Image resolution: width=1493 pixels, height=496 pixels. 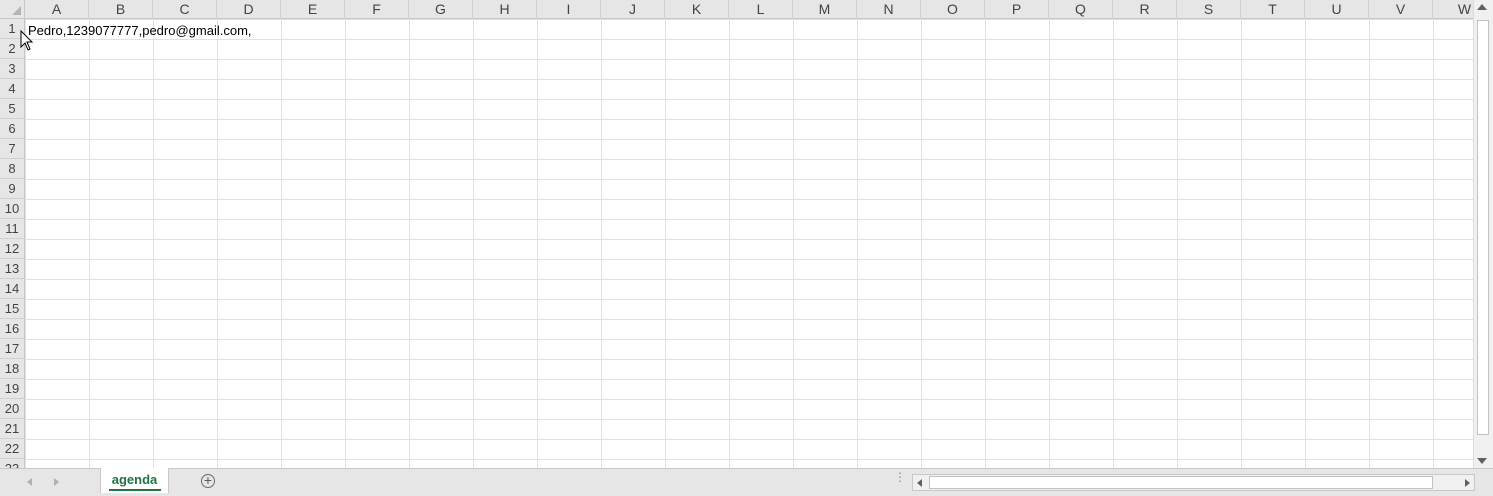 What do you see at coordinates (1337, 9) in the screenshot?
I see `column-header: U` at bounding box center [1337, 9].